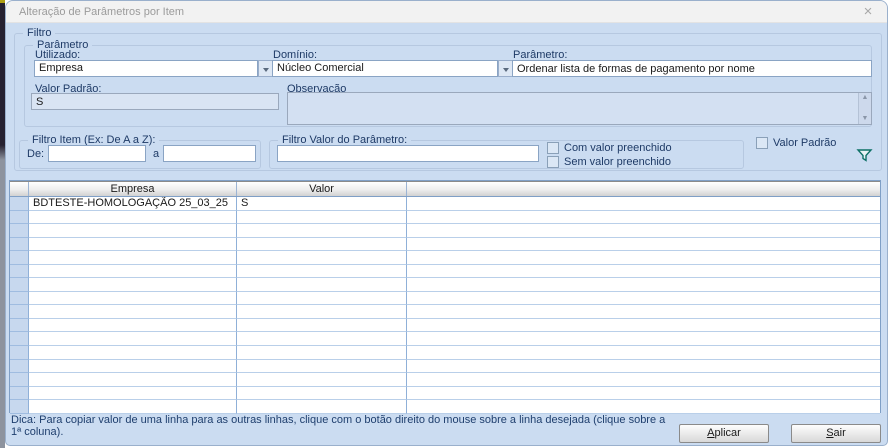 The height and width of the screenshot is (448, 893). I want to click on parametro-input, so click(692, 68).